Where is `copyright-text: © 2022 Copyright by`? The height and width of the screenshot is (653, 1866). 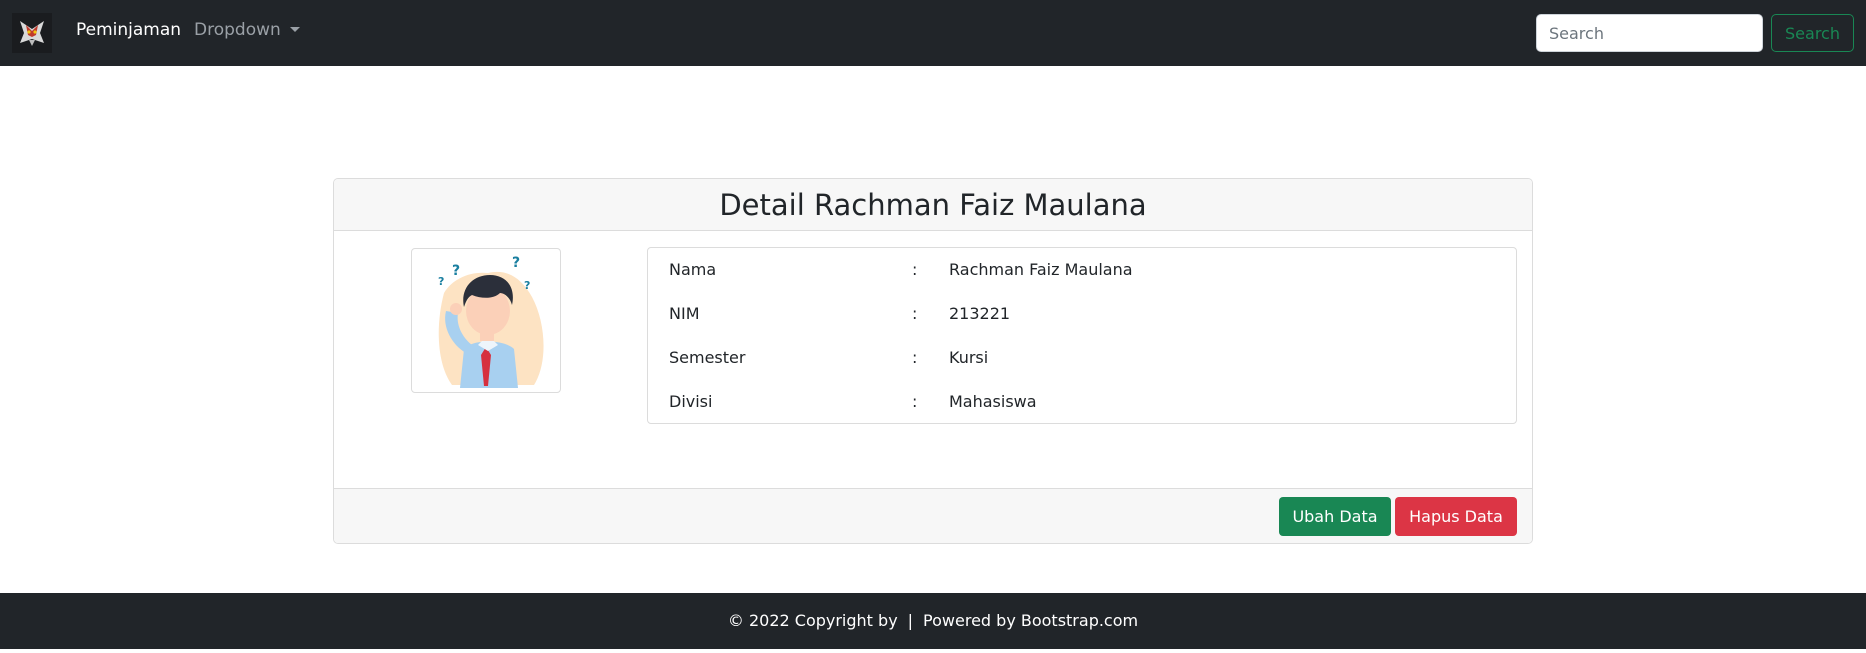 copyright-text: © 2022 Copyright by is located at coordinates (812, 620).